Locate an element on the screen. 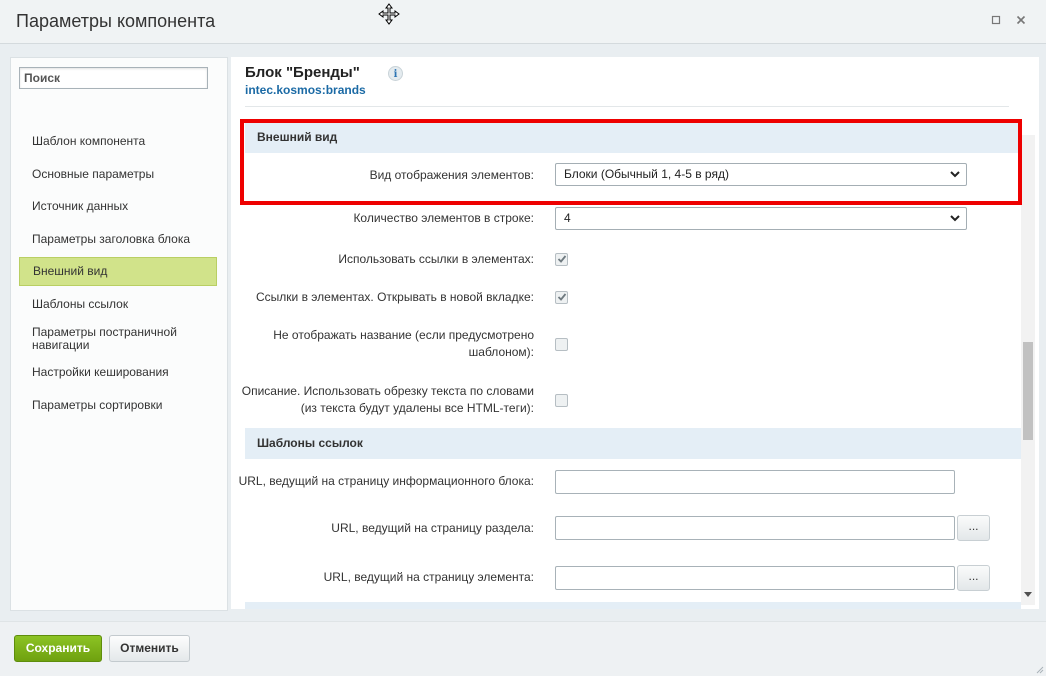 This screenshot has height=676, width=1046. field-label-display-mode: Вид отображения элементов: is located at coordinates (451, 175).